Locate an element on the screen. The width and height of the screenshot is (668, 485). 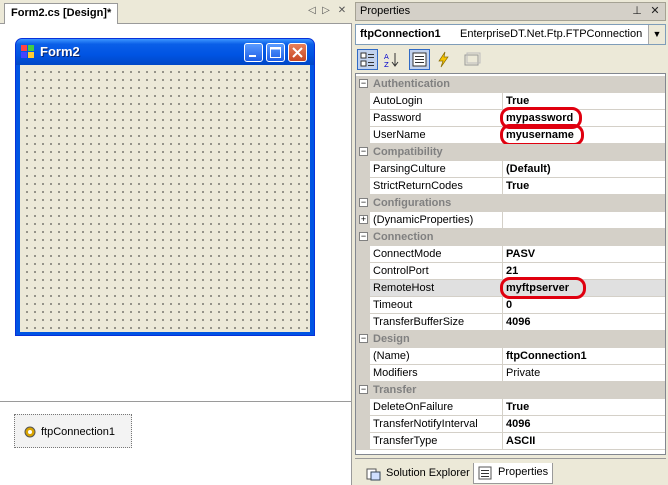
property-value: 0 is located at coordinates (509, 305).